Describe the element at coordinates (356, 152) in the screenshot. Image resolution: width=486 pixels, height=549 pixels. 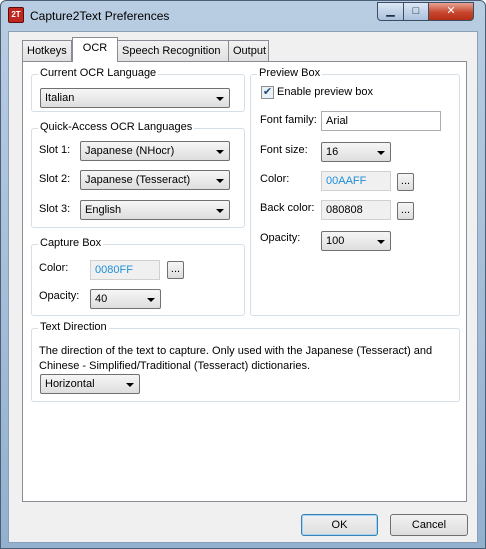
I see `font-size-select: 16` at that location.